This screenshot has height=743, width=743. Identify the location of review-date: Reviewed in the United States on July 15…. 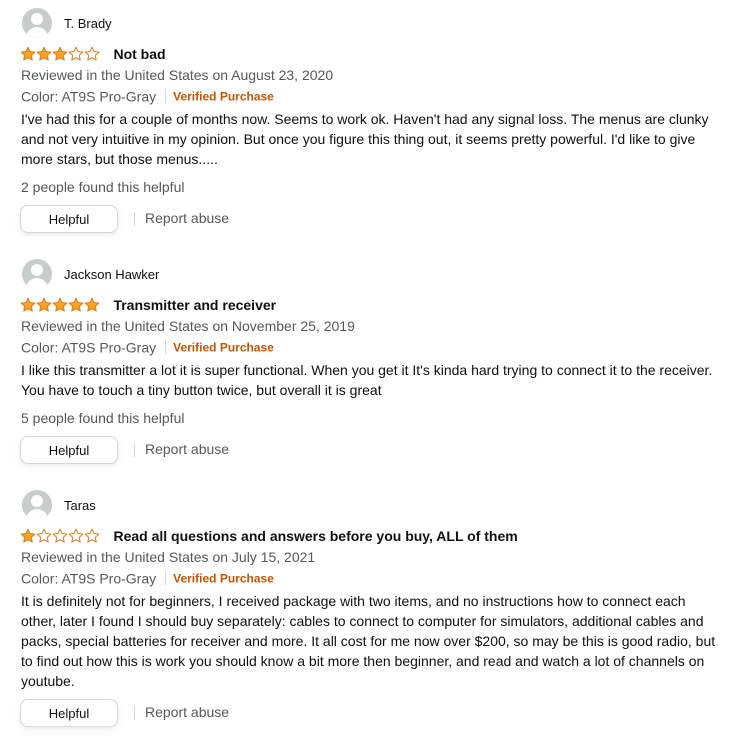
(168, 557).